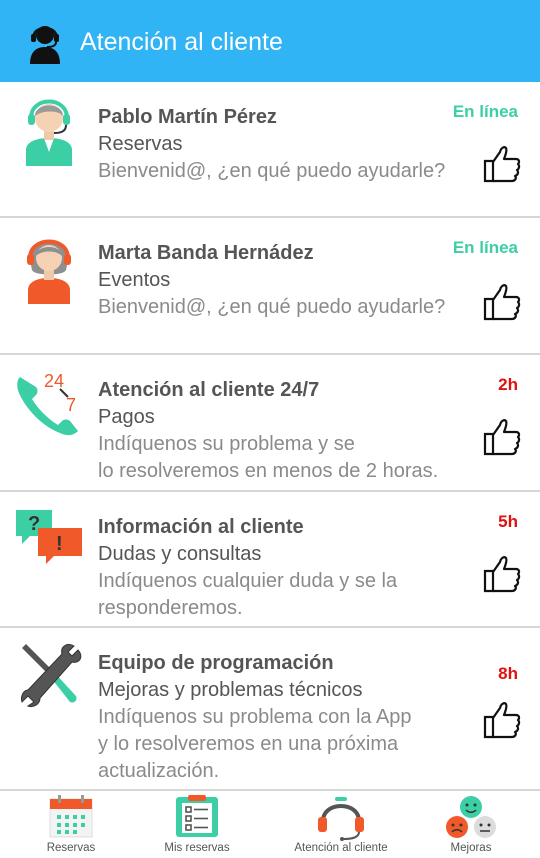 The width and height of the screenshot is (540, 858). What do you see at coordinates (126, 417) in the screenshot?
I see `contact-department: Pagos` at bounding box center [126, 417].